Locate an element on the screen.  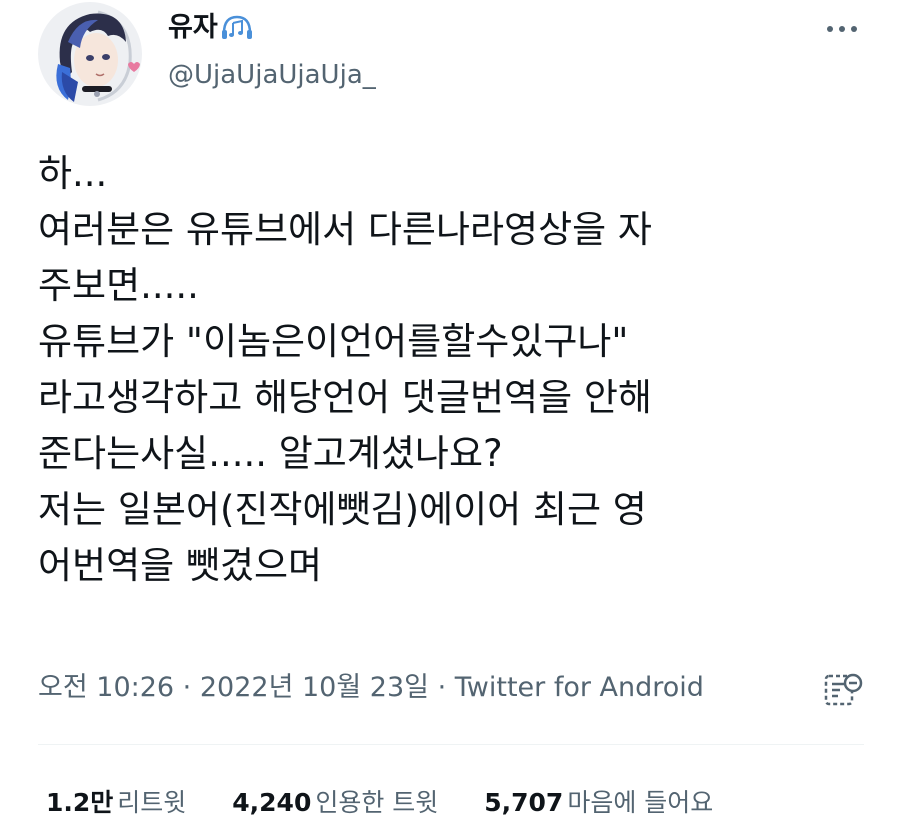
more-horizontal-icon is located at coordinates (842, 29).